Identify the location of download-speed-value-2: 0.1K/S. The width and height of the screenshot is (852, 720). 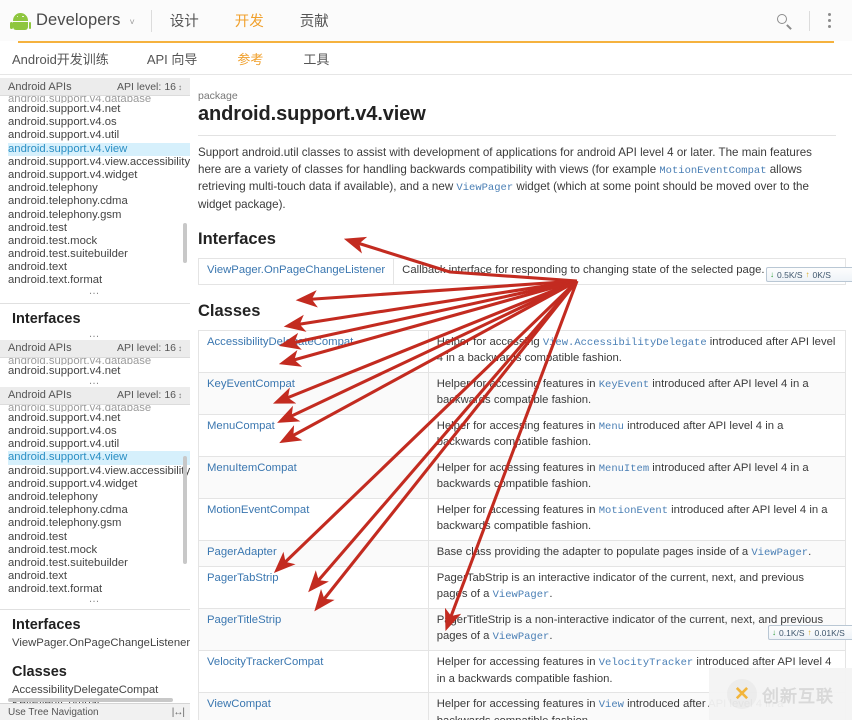
(792, 632).